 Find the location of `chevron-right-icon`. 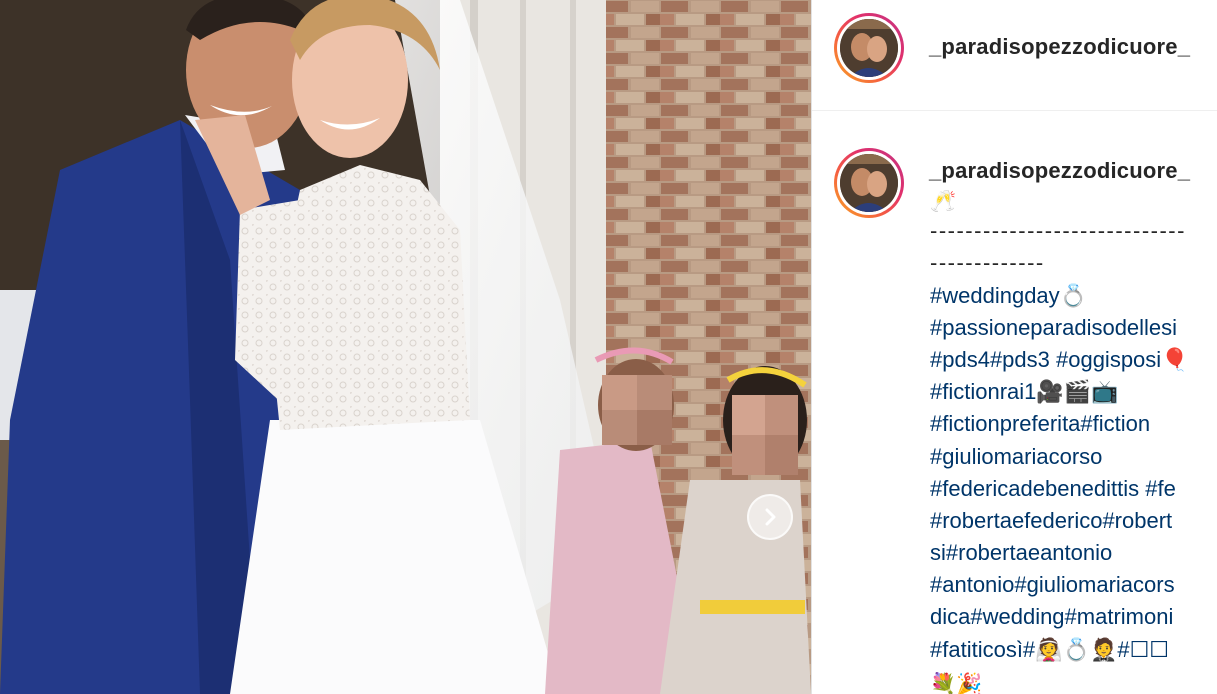

chevron-right-icon is located at coordinates (770, 517).